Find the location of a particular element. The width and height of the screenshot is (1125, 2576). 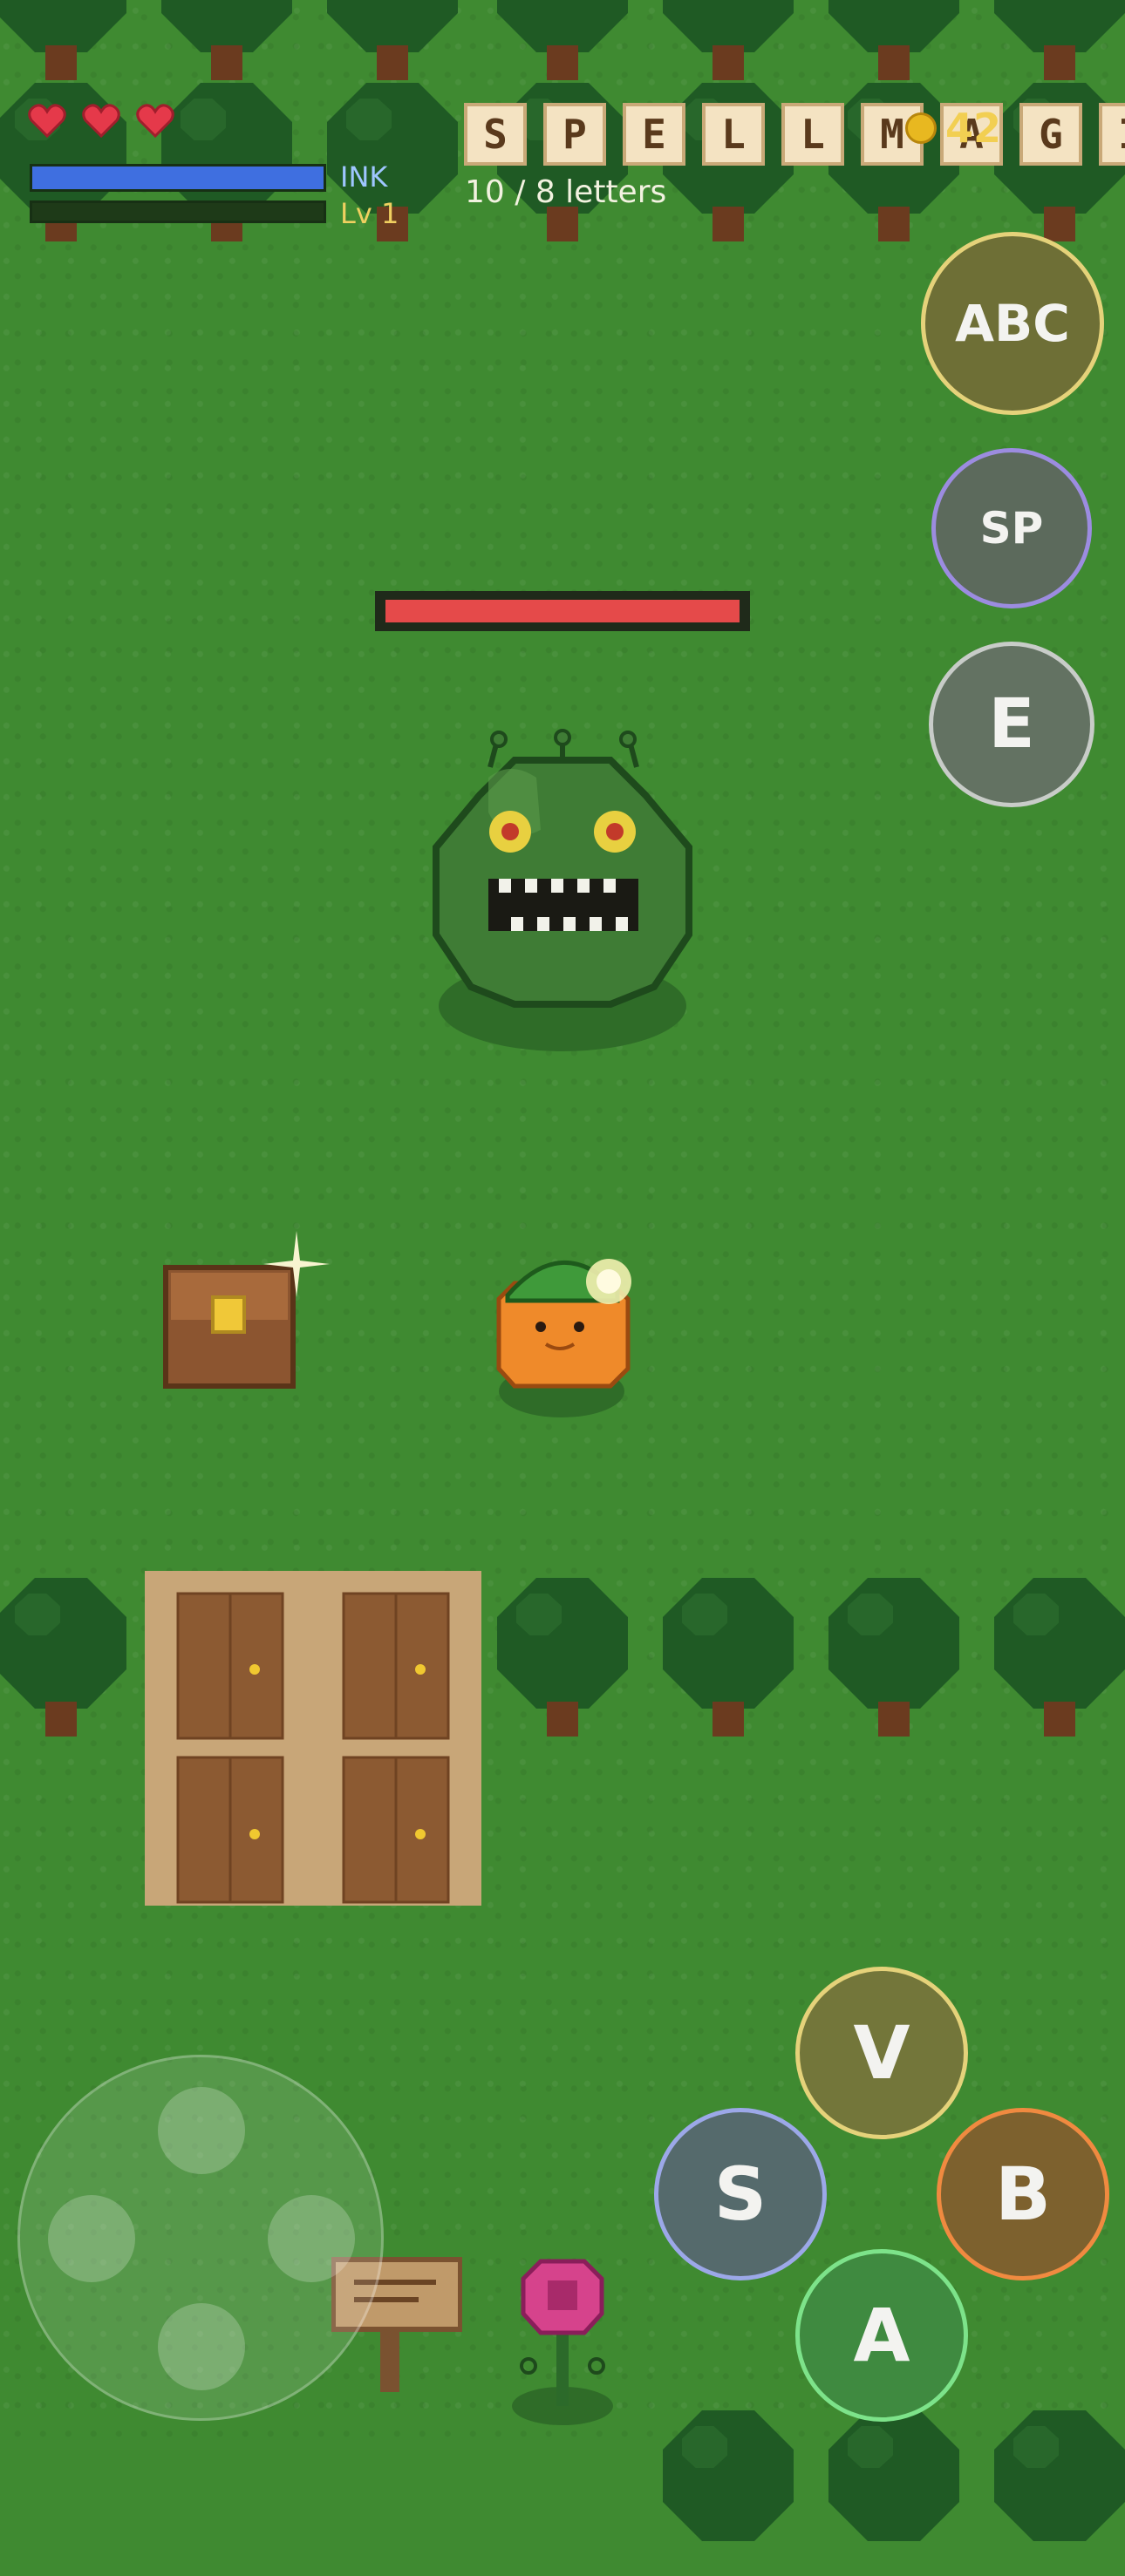

hearts-display is located at coordinates (101, 121).